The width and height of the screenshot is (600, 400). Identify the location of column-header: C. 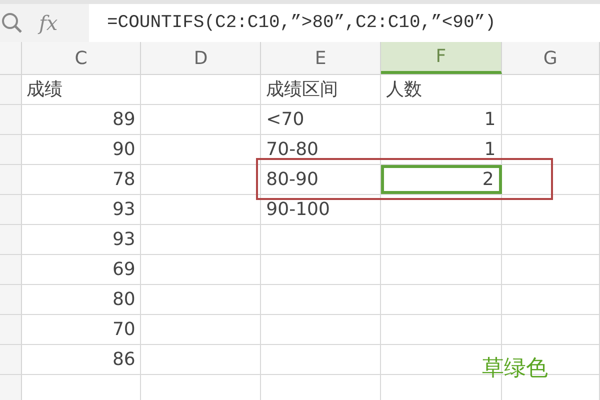
(82, 58).